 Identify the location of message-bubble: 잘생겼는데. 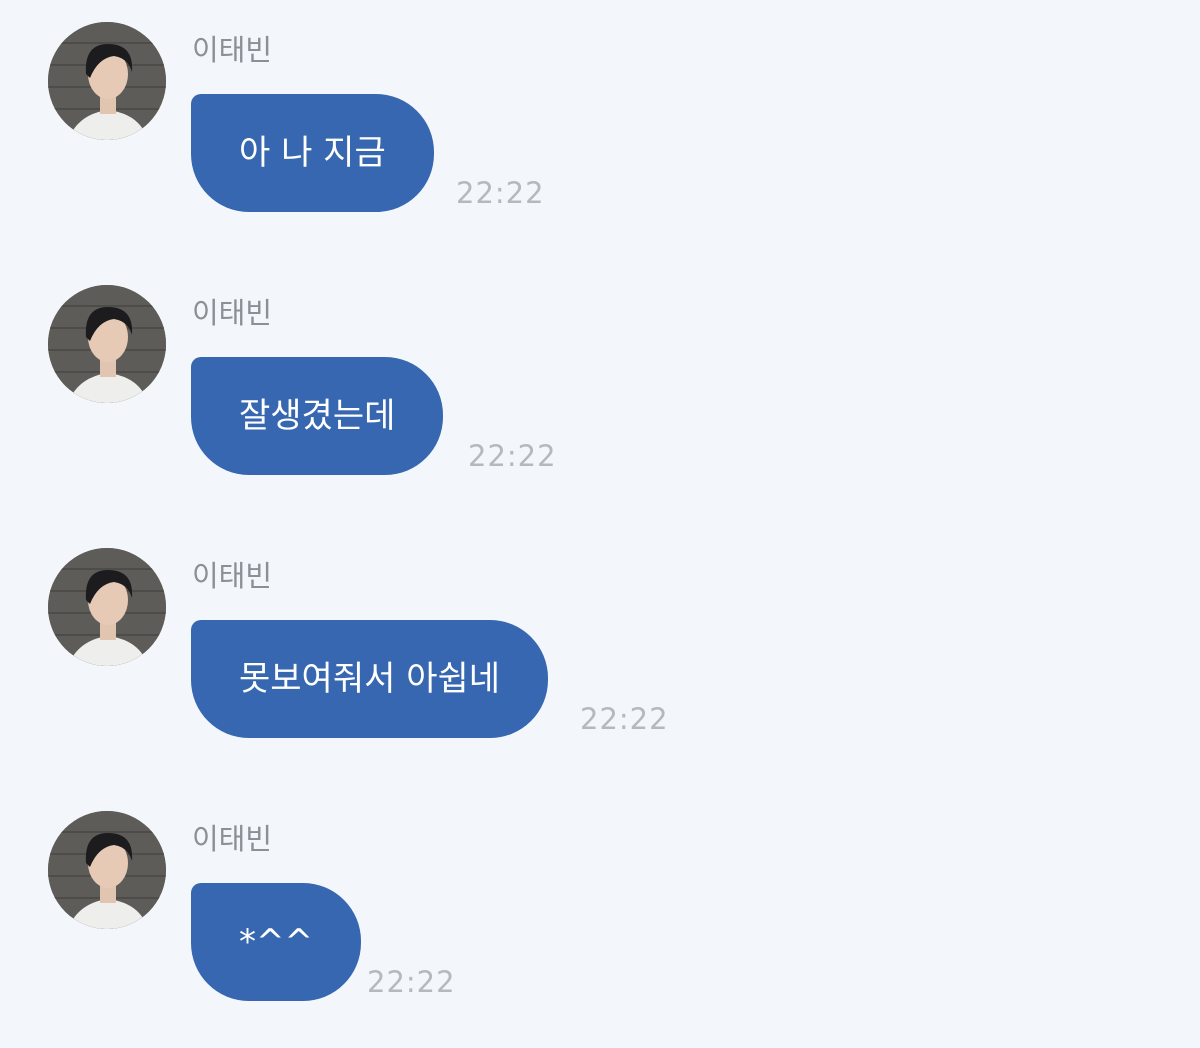
(317, 416).